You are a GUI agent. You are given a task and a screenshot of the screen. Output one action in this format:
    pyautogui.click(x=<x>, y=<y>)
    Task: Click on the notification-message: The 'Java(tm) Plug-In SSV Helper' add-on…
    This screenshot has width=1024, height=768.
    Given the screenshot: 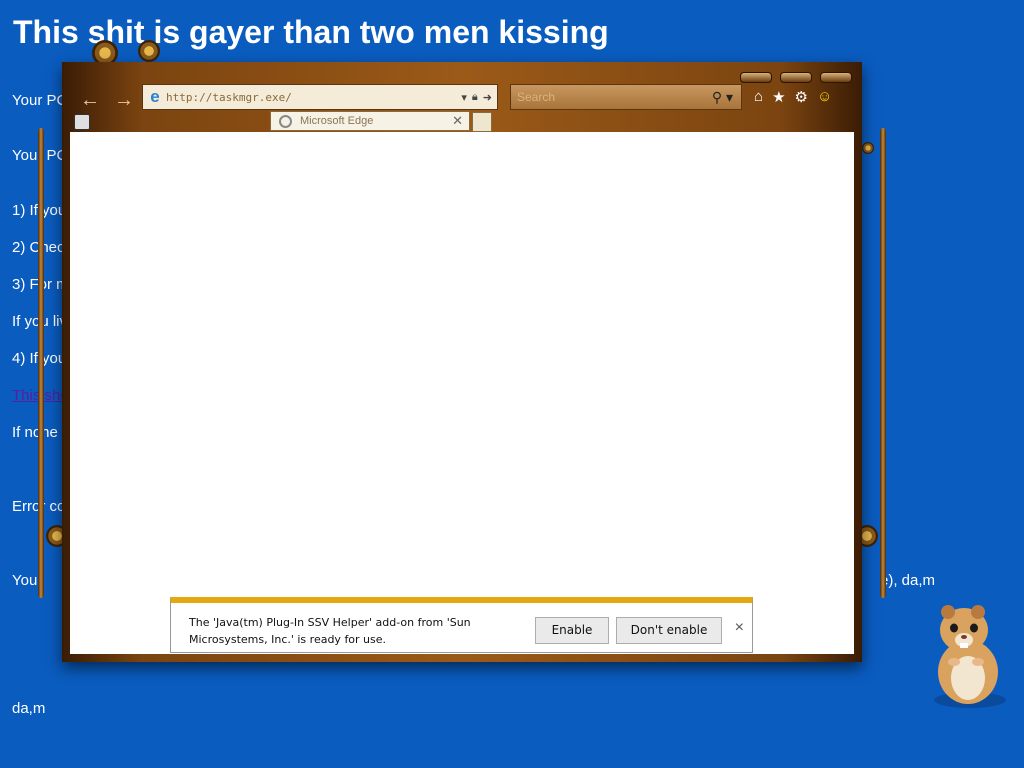 What is the action you would take?
    pyautogui.click(x=330, y=631)
    